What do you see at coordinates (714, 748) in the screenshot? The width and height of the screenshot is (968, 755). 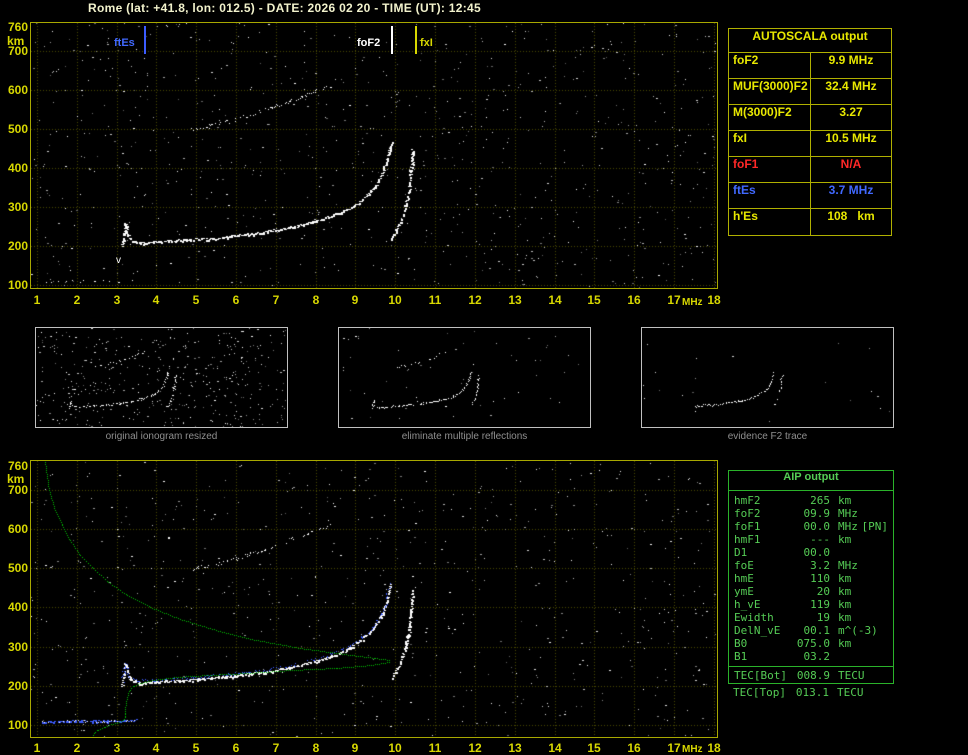 I see `x-axis-tick: 18` at bounding box center [714, 748].